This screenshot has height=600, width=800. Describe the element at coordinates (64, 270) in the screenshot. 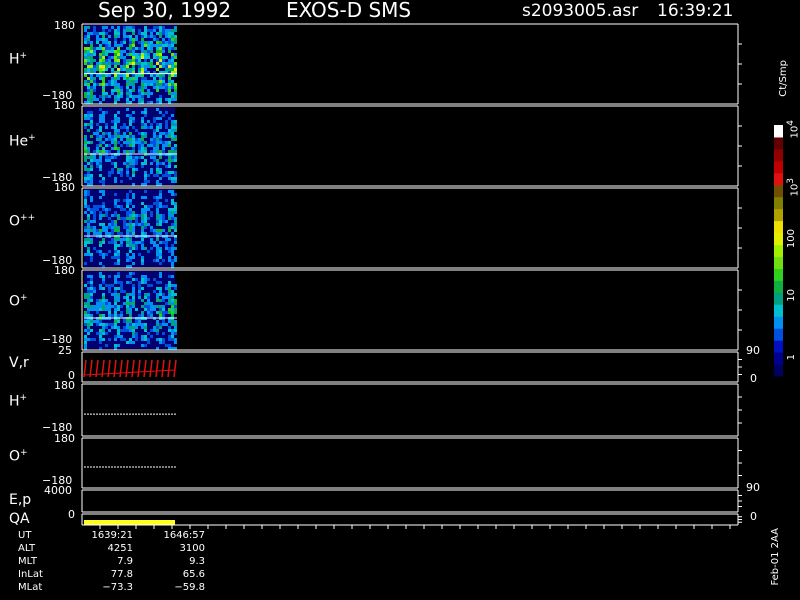

I see `axis-top-label: 180` at that location.